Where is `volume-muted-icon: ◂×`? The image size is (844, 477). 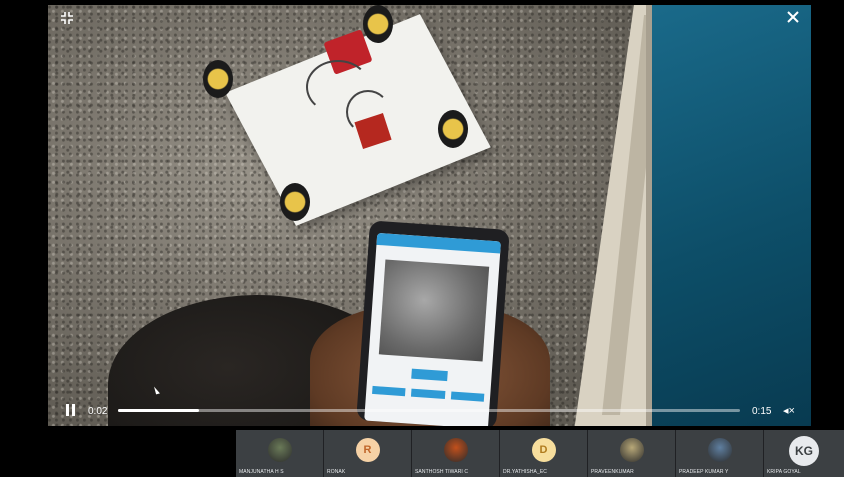 volume-muted-icon: ◂× is located at coordinates (789, 410).